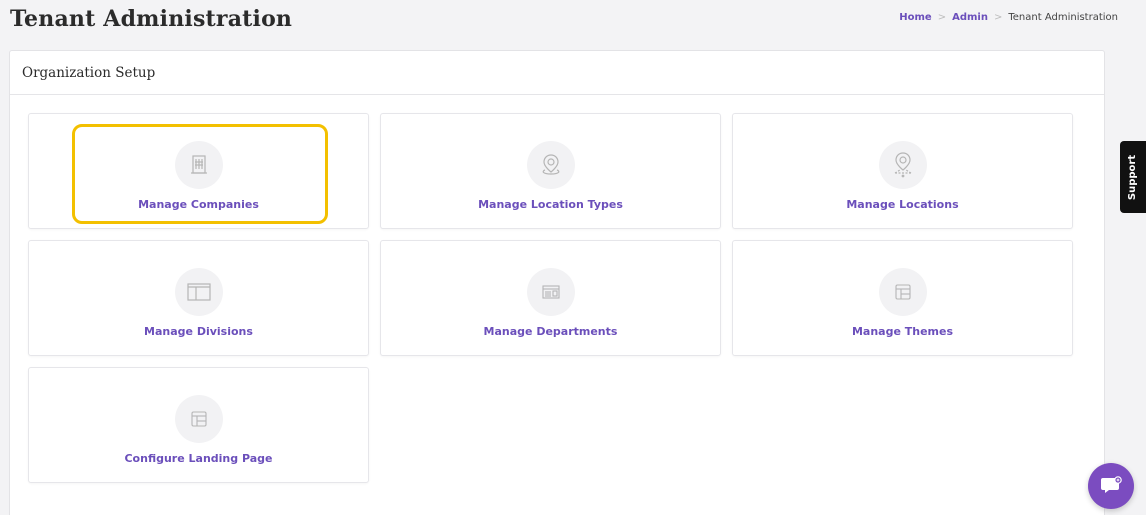  I want to click on manage-divisions-tile: Manage Divisions, so click(198, 298).